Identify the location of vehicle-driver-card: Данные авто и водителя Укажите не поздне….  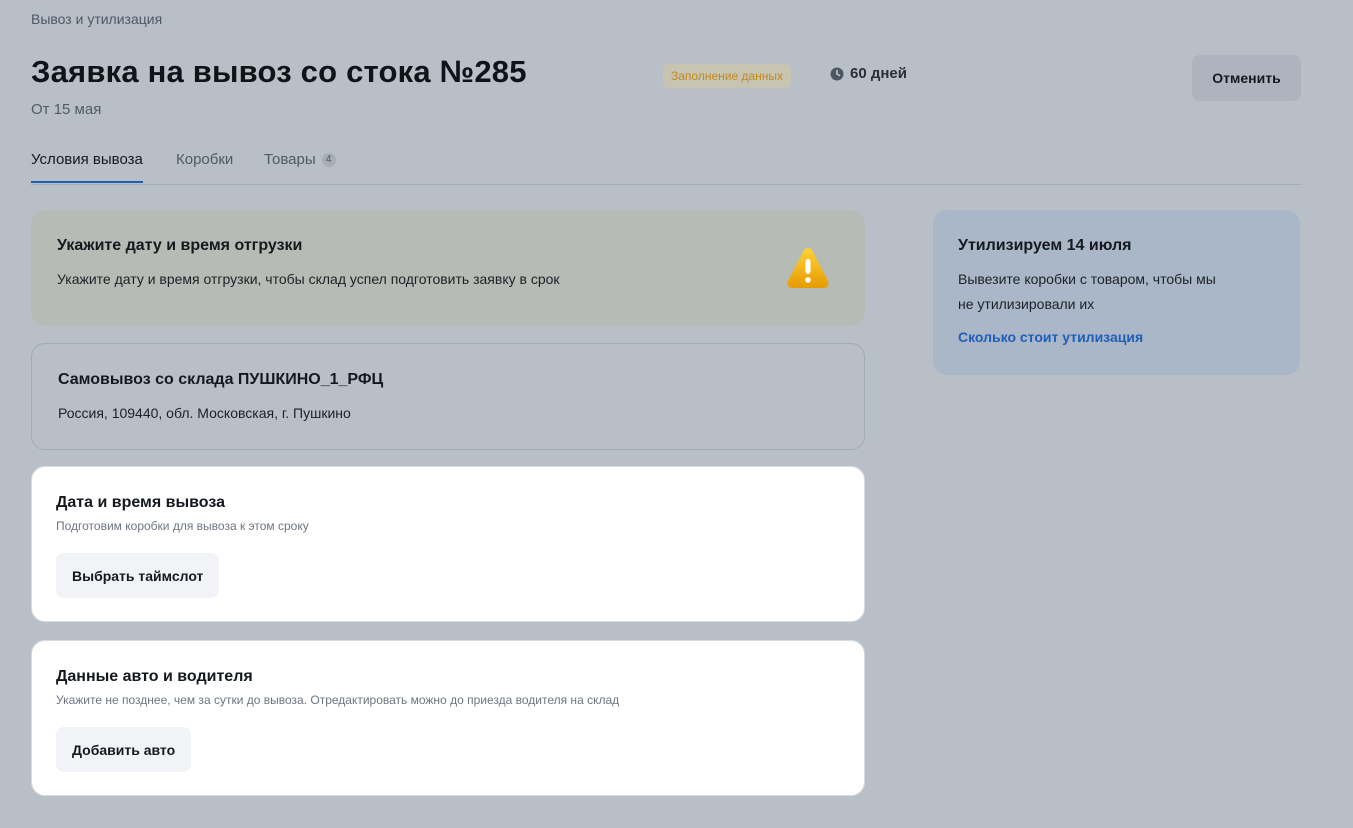
(448, 718).